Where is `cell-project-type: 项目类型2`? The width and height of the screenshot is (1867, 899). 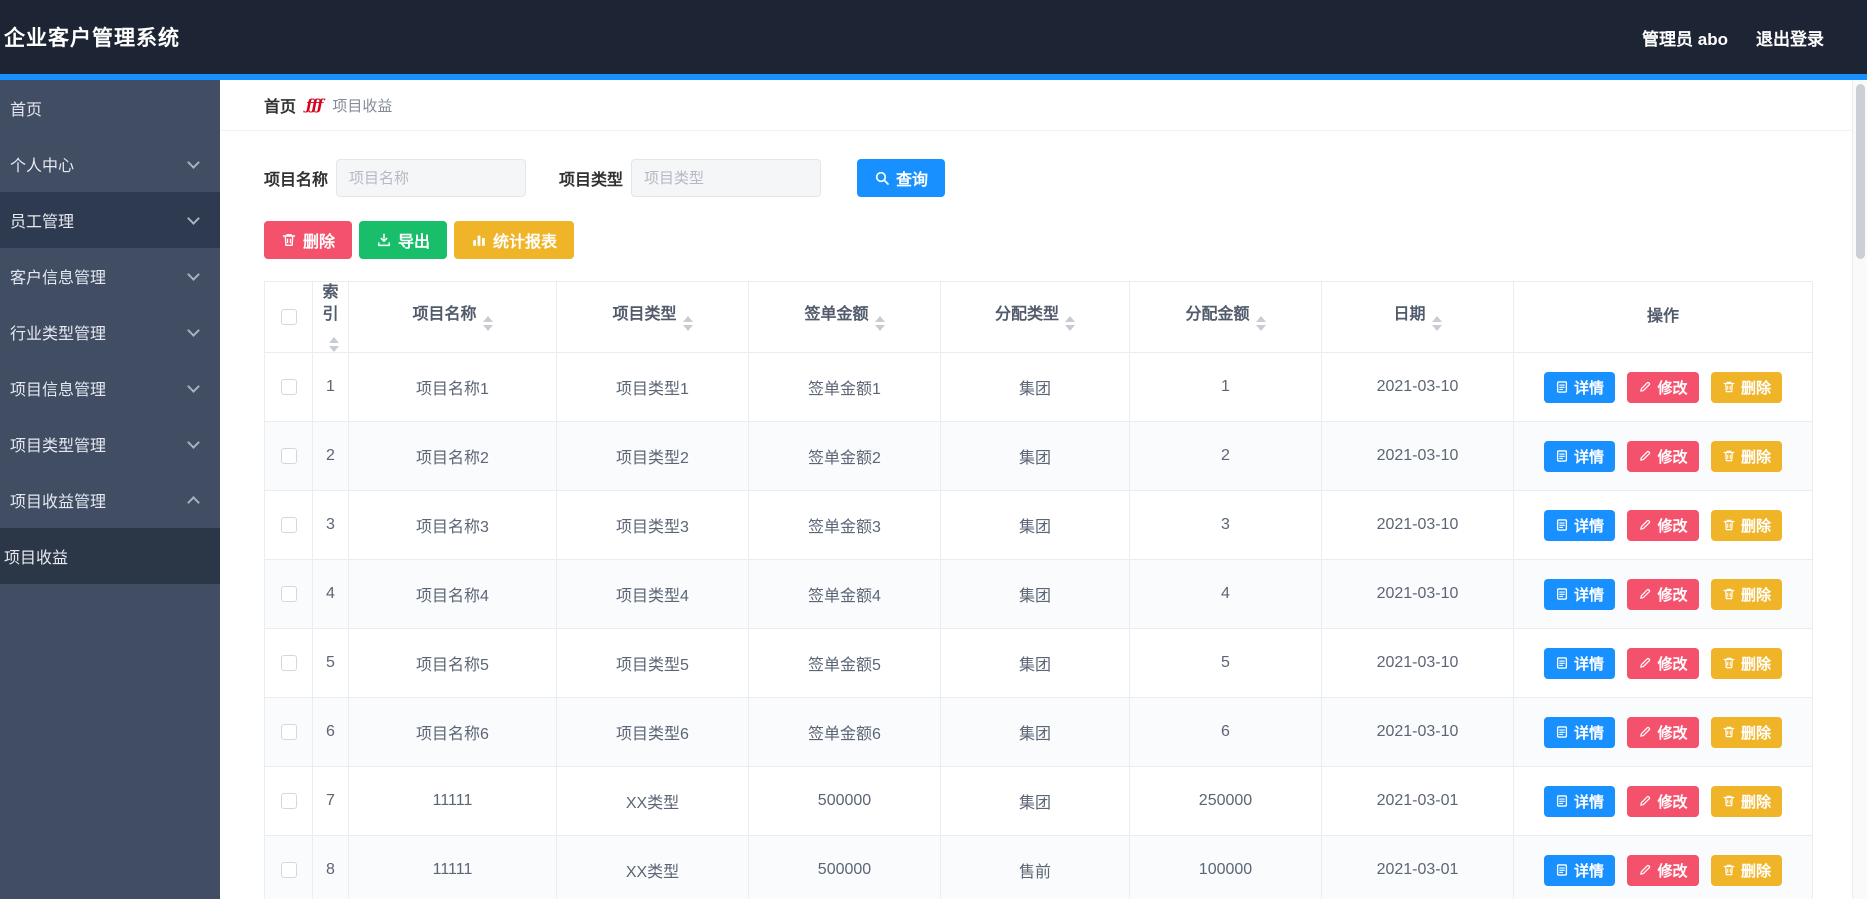 cell-project-type: 项目类型2 is located at coordinates (652, 456).